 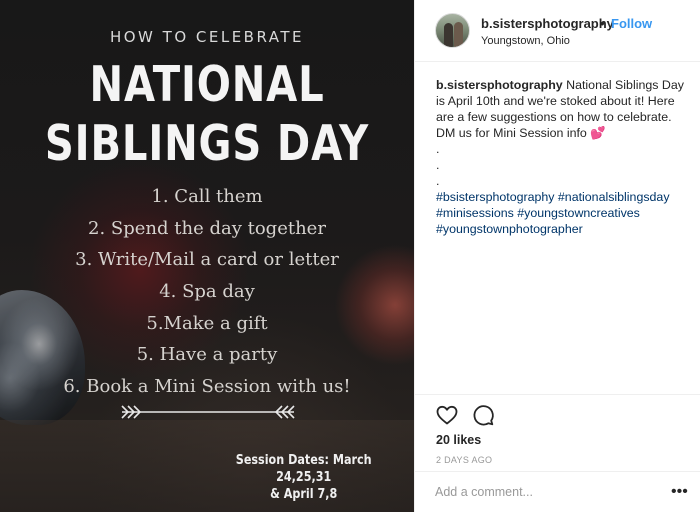 What do you see at coordinates (631, 23) in the screenshot?
I see `follow-button: Follow` at bounding box center [631, 23].